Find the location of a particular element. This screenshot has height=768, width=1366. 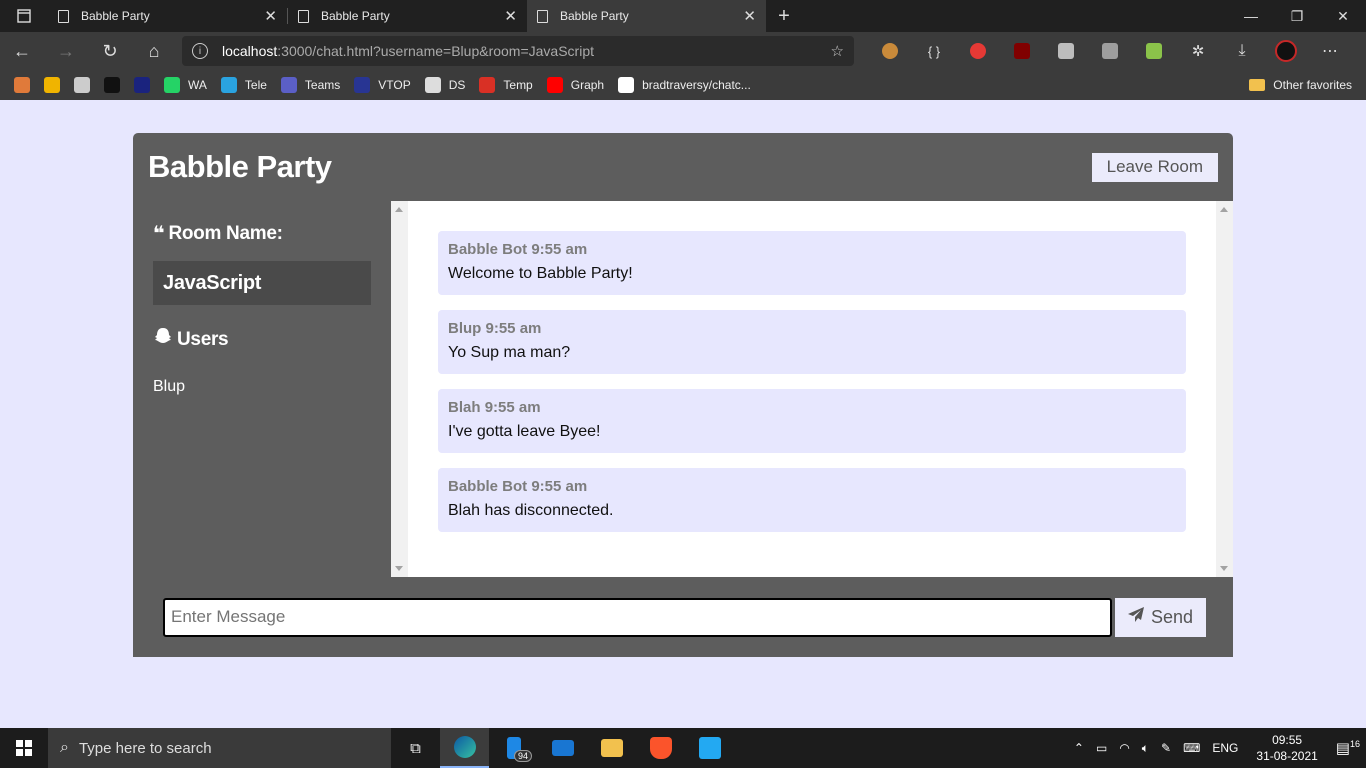

chat-sidebar: ❝ Room Name: JavaScript Users Blup is located at coordinates (262, 389).